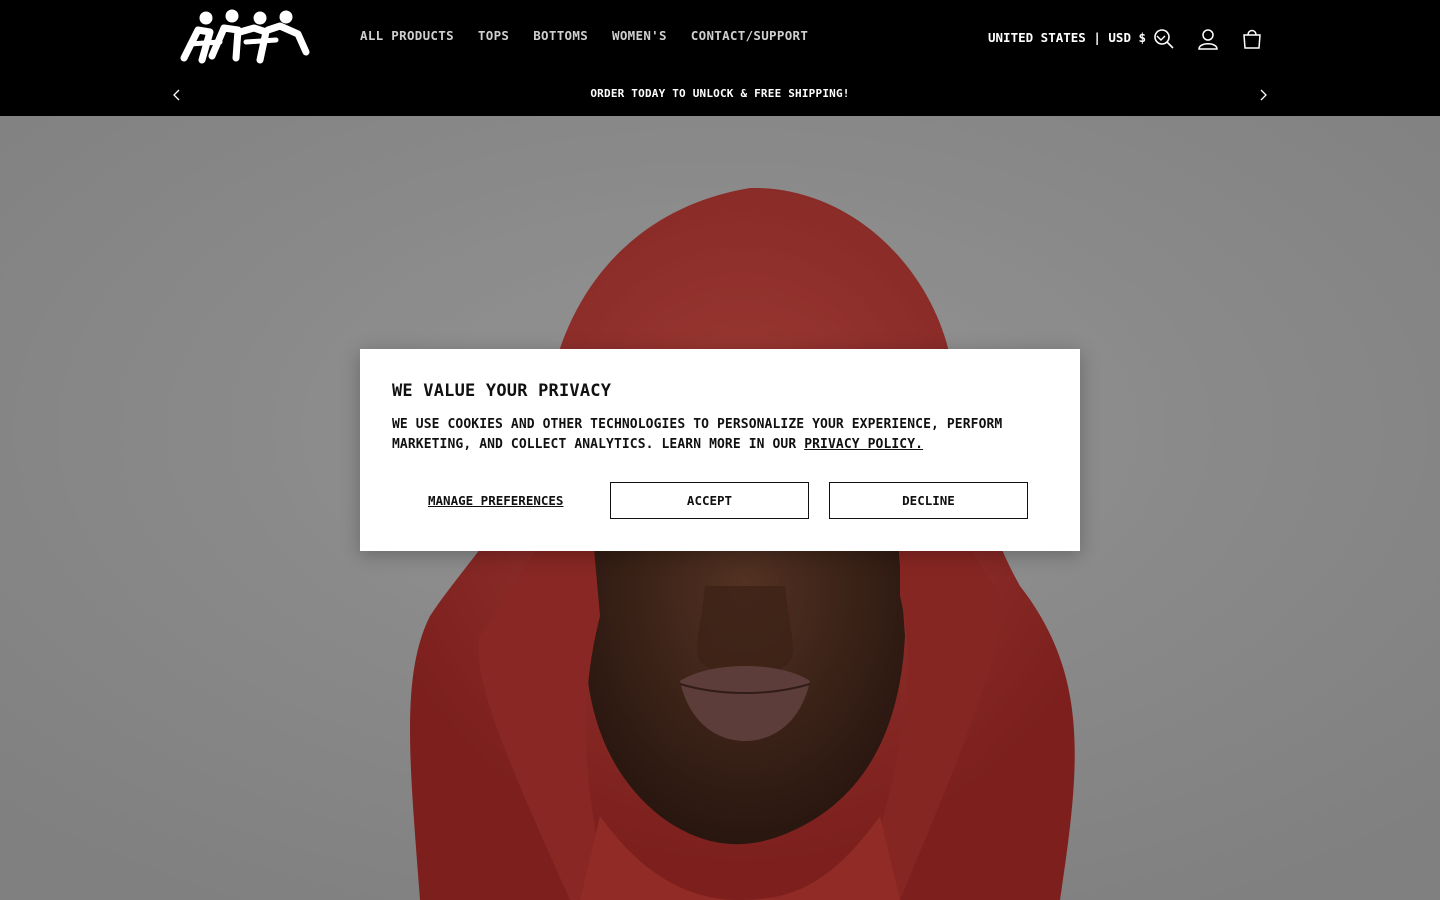  I want to click on announcement-text: ORDER TODAY TO UNLOCK & FREE SHIPPING!, so click(720, 93).